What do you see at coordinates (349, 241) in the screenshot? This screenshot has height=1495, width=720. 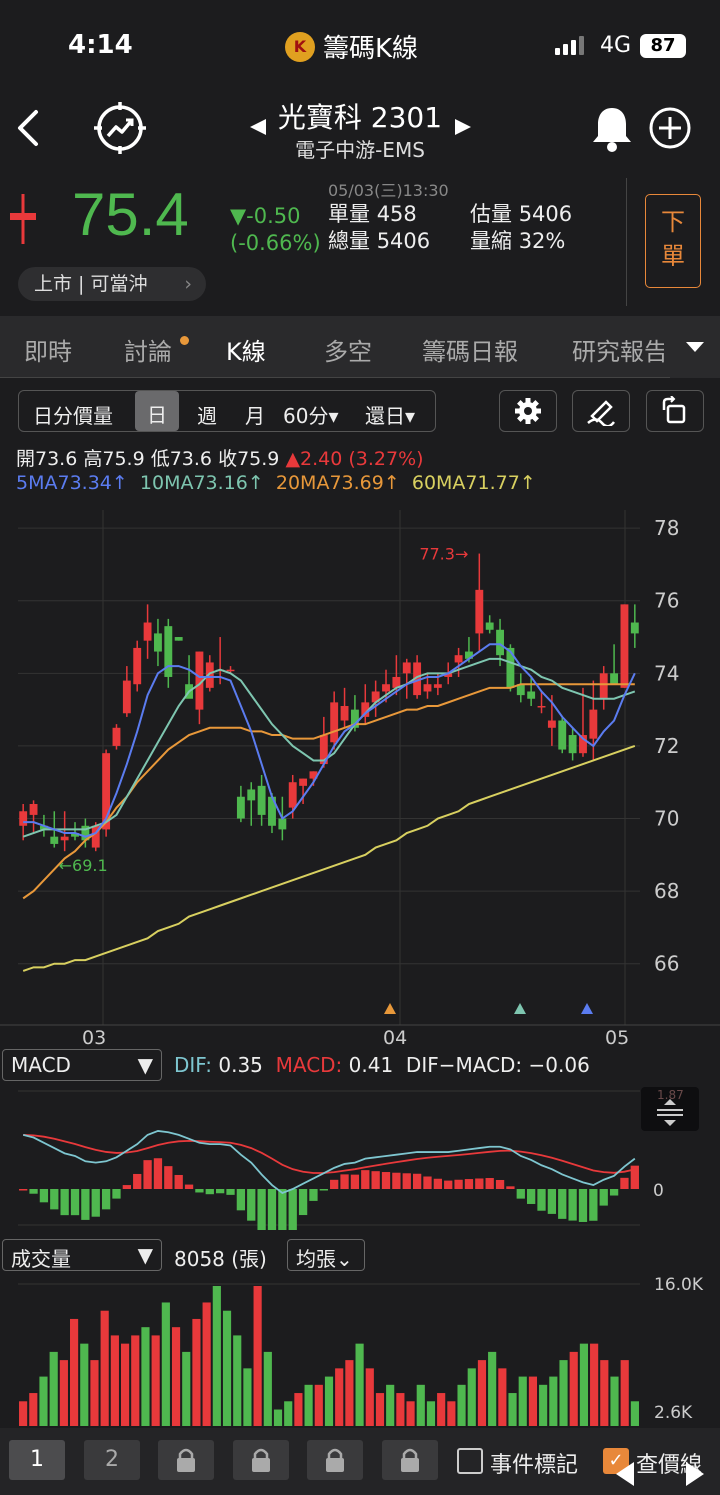 I see `total-volume-label: 總量` at bounding box center [349, 241].